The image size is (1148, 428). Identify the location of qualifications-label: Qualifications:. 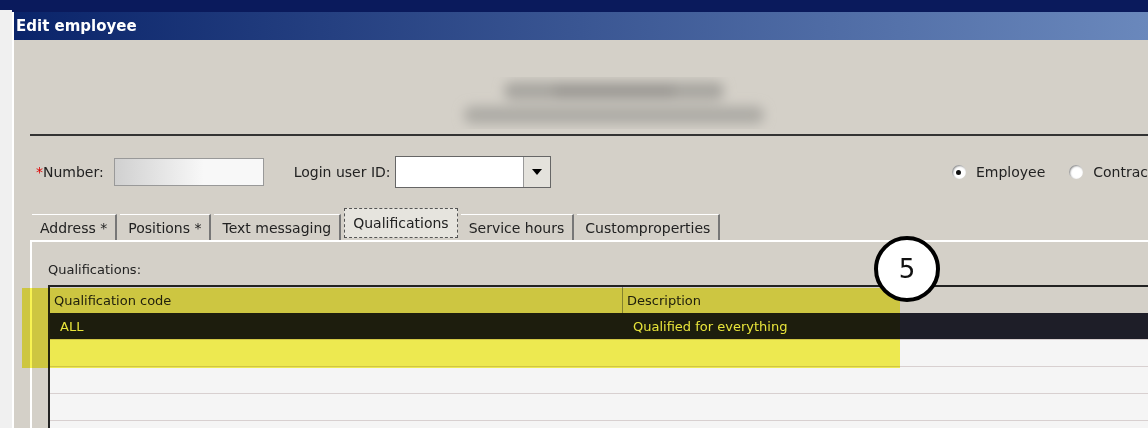
(95, 269).